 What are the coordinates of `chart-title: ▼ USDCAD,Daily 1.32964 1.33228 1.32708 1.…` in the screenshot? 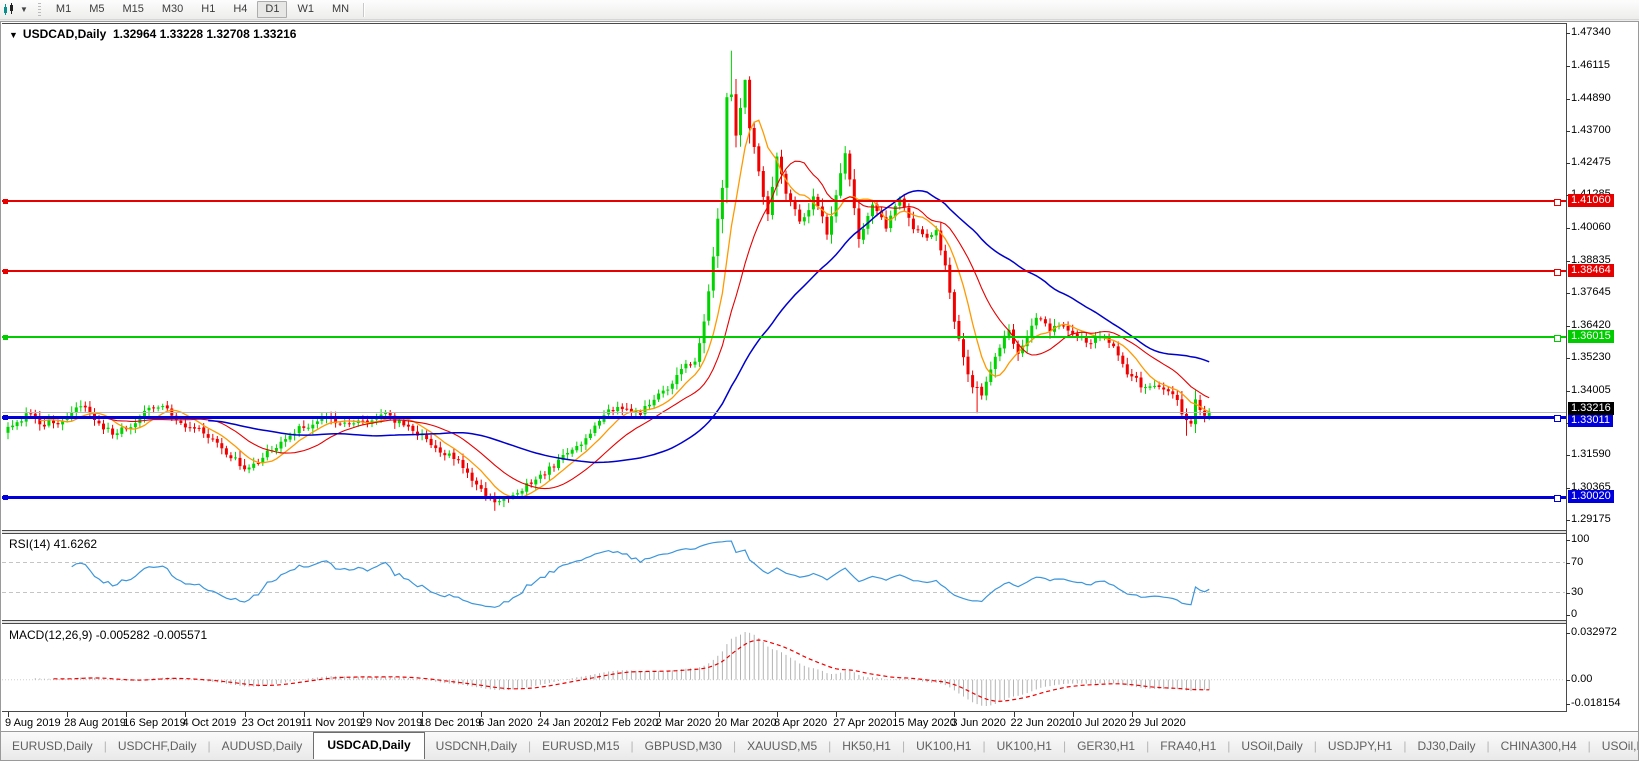 It's located at (152, 34).